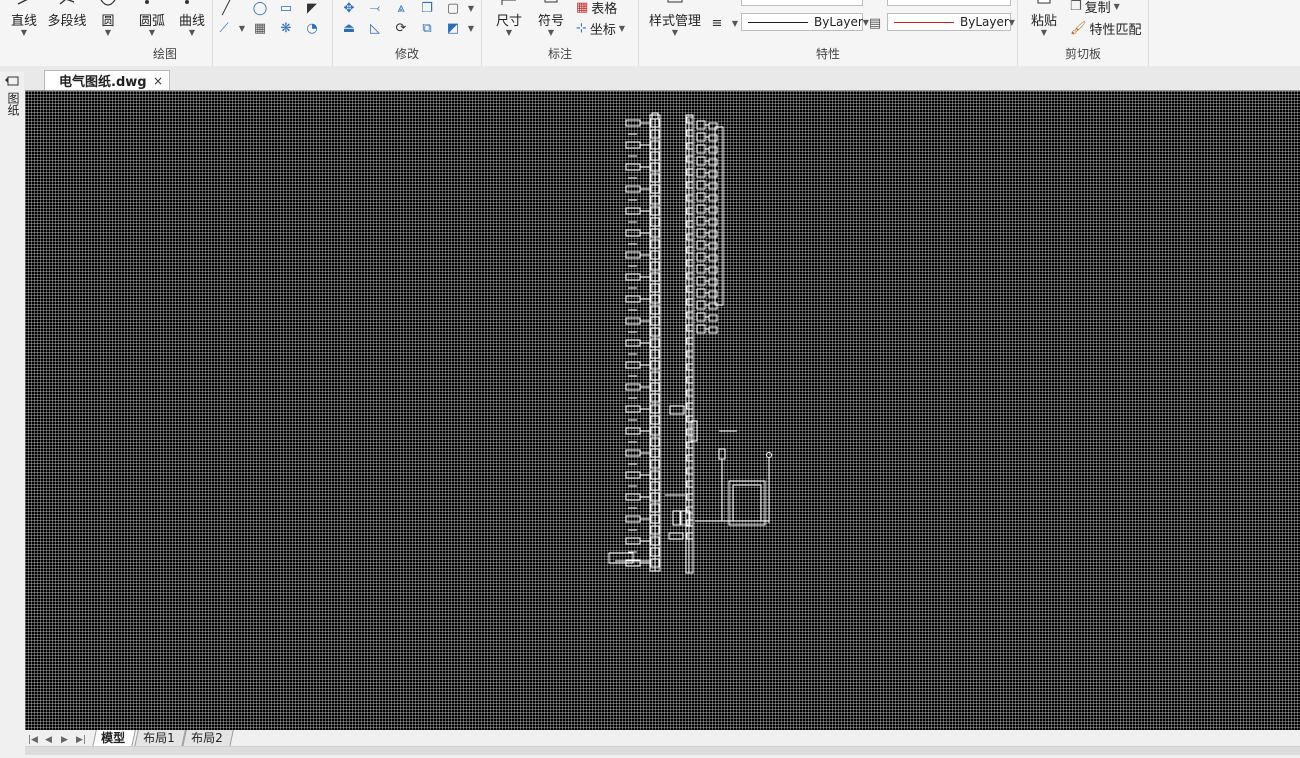 The width and height of the screenshot is (1300, 758). I want to click on drawing-list-icon, so click(12, 81).